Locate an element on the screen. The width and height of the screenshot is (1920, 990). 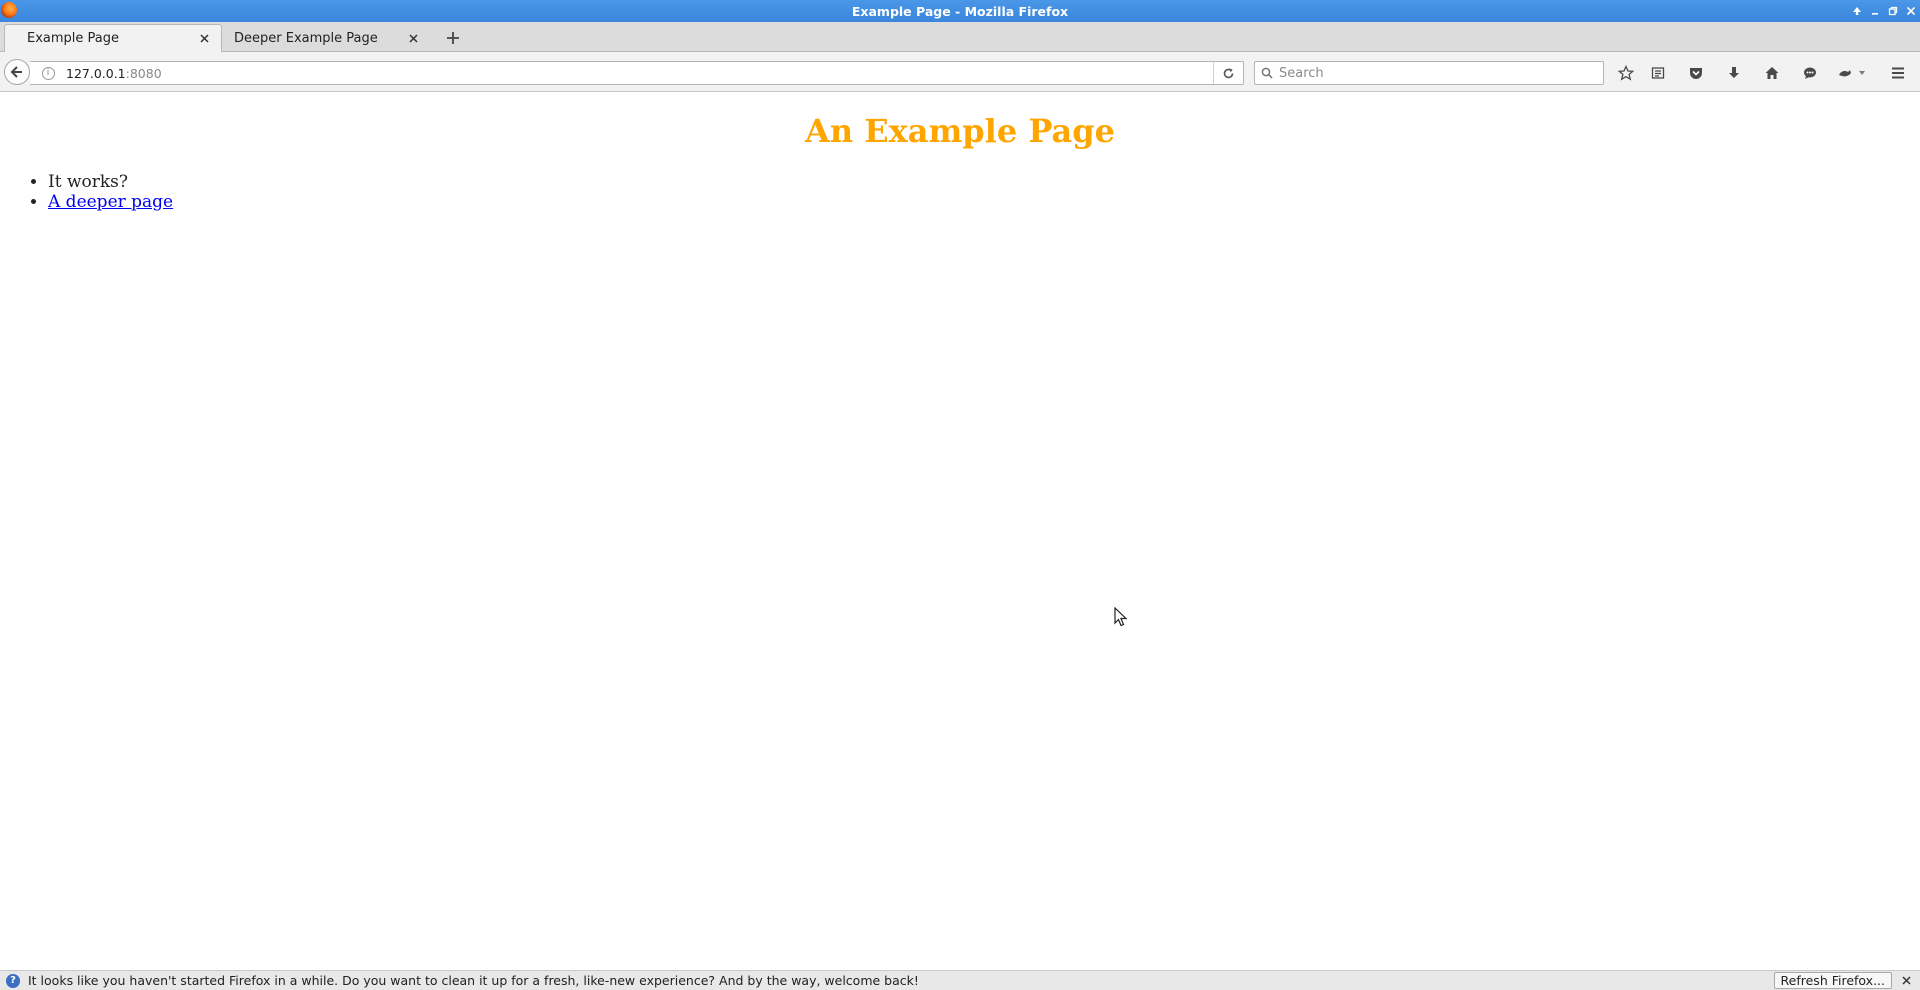
chat-button is located at coordinates (1810, 73).